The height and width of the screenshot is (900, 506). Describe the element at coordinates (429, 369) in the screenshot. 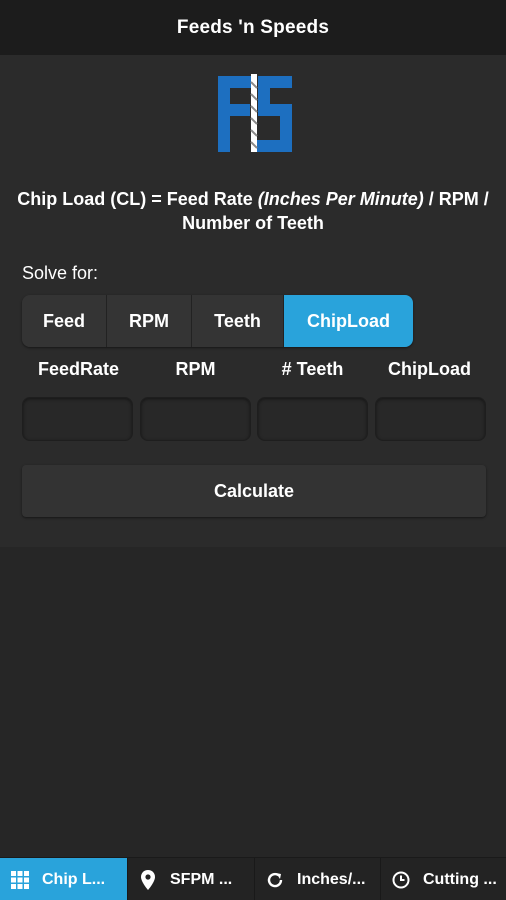

I see `chipload-label: ChipLoad` at that location.